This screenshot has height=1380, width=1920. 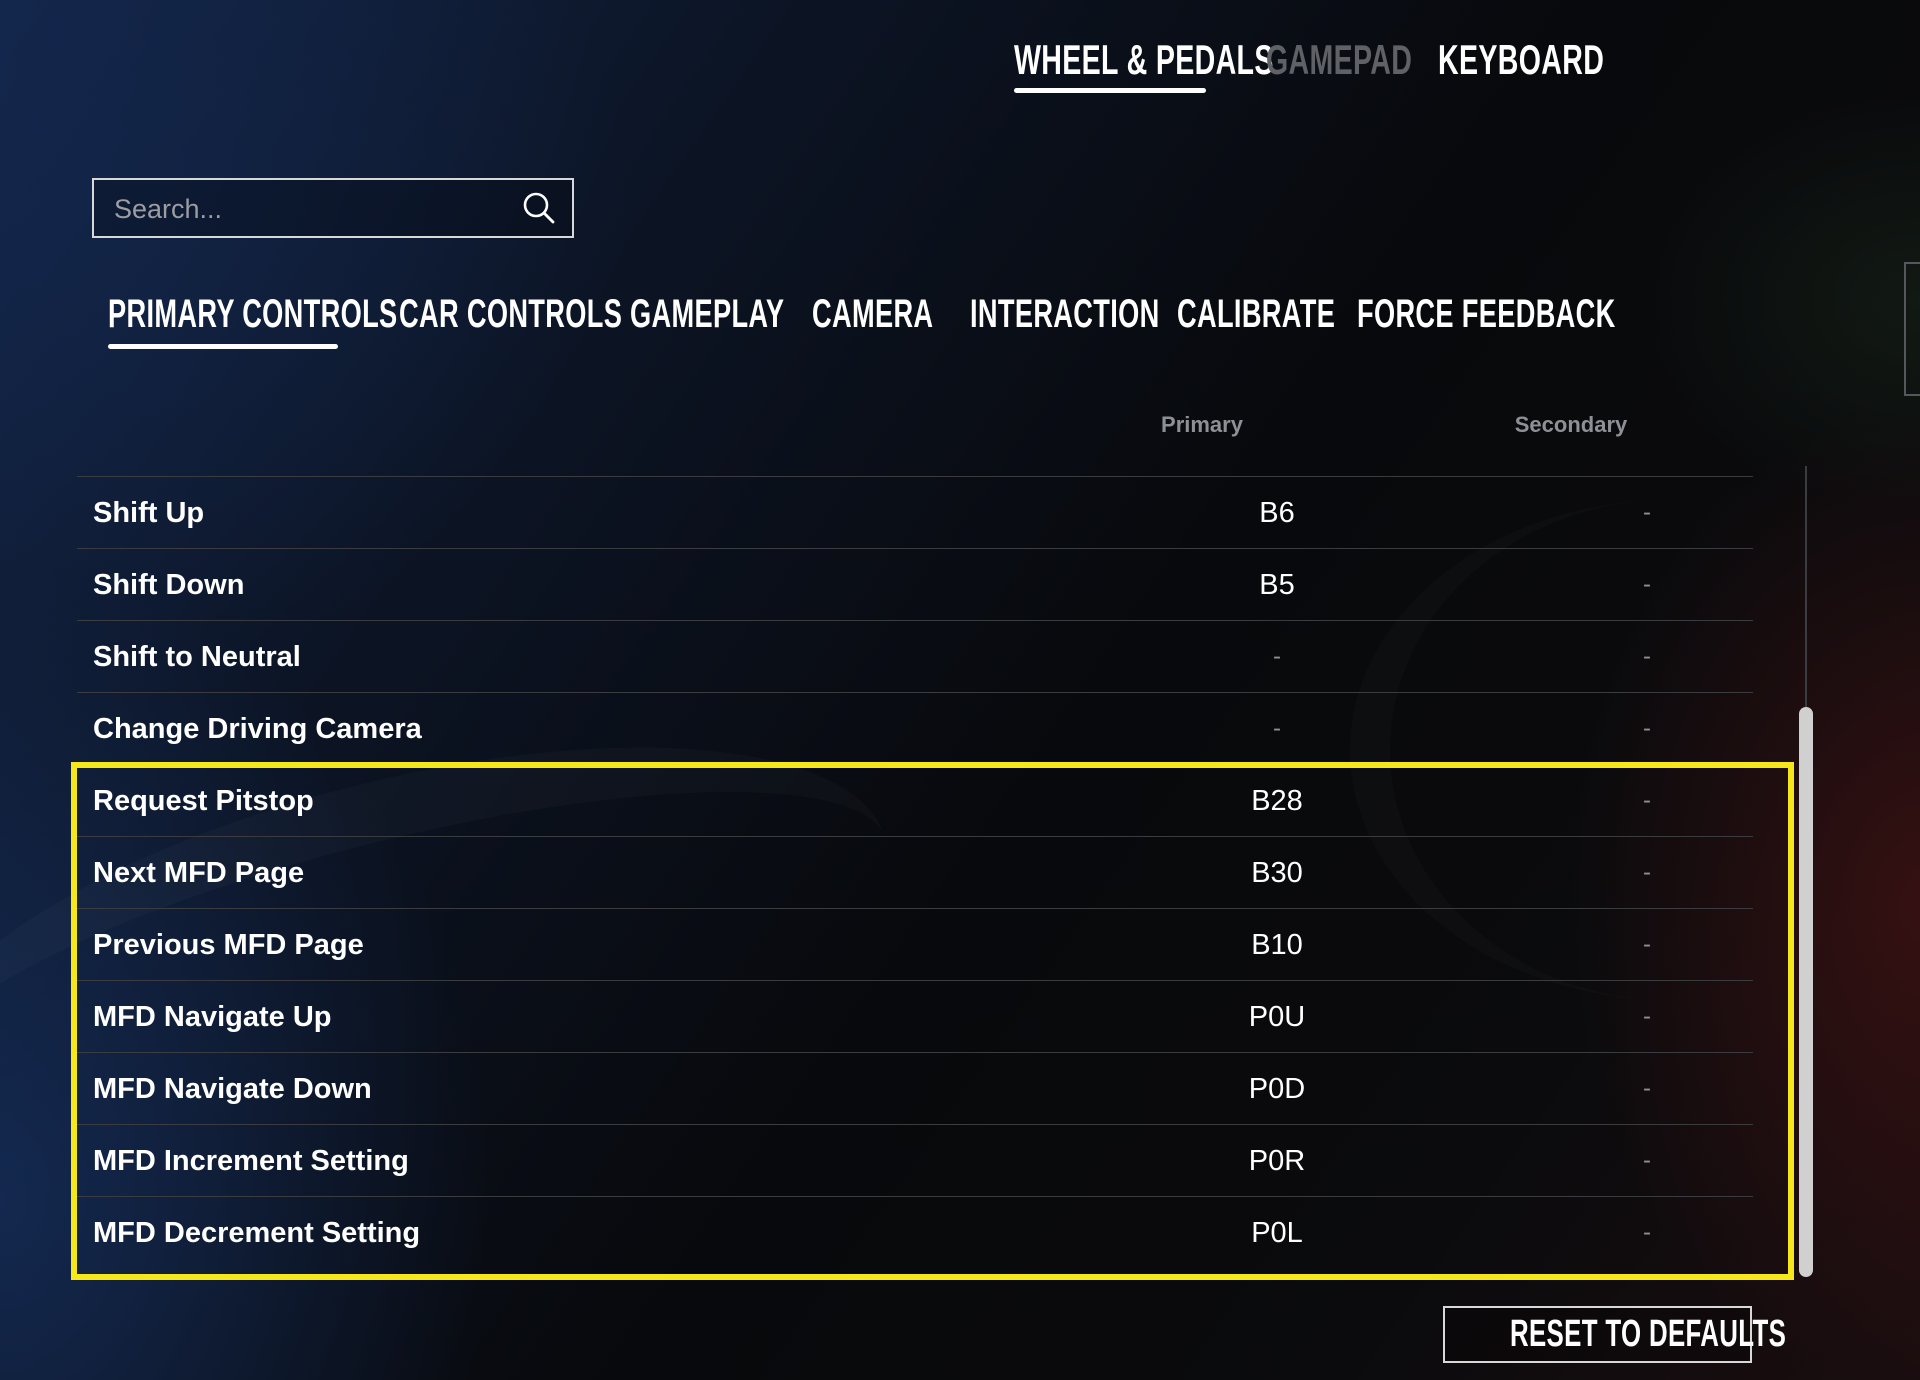 What do you see at coordinates (1806, 992) in the screenshot?
I see `scrollbar-thumb` at bounding box center [1806, 992].